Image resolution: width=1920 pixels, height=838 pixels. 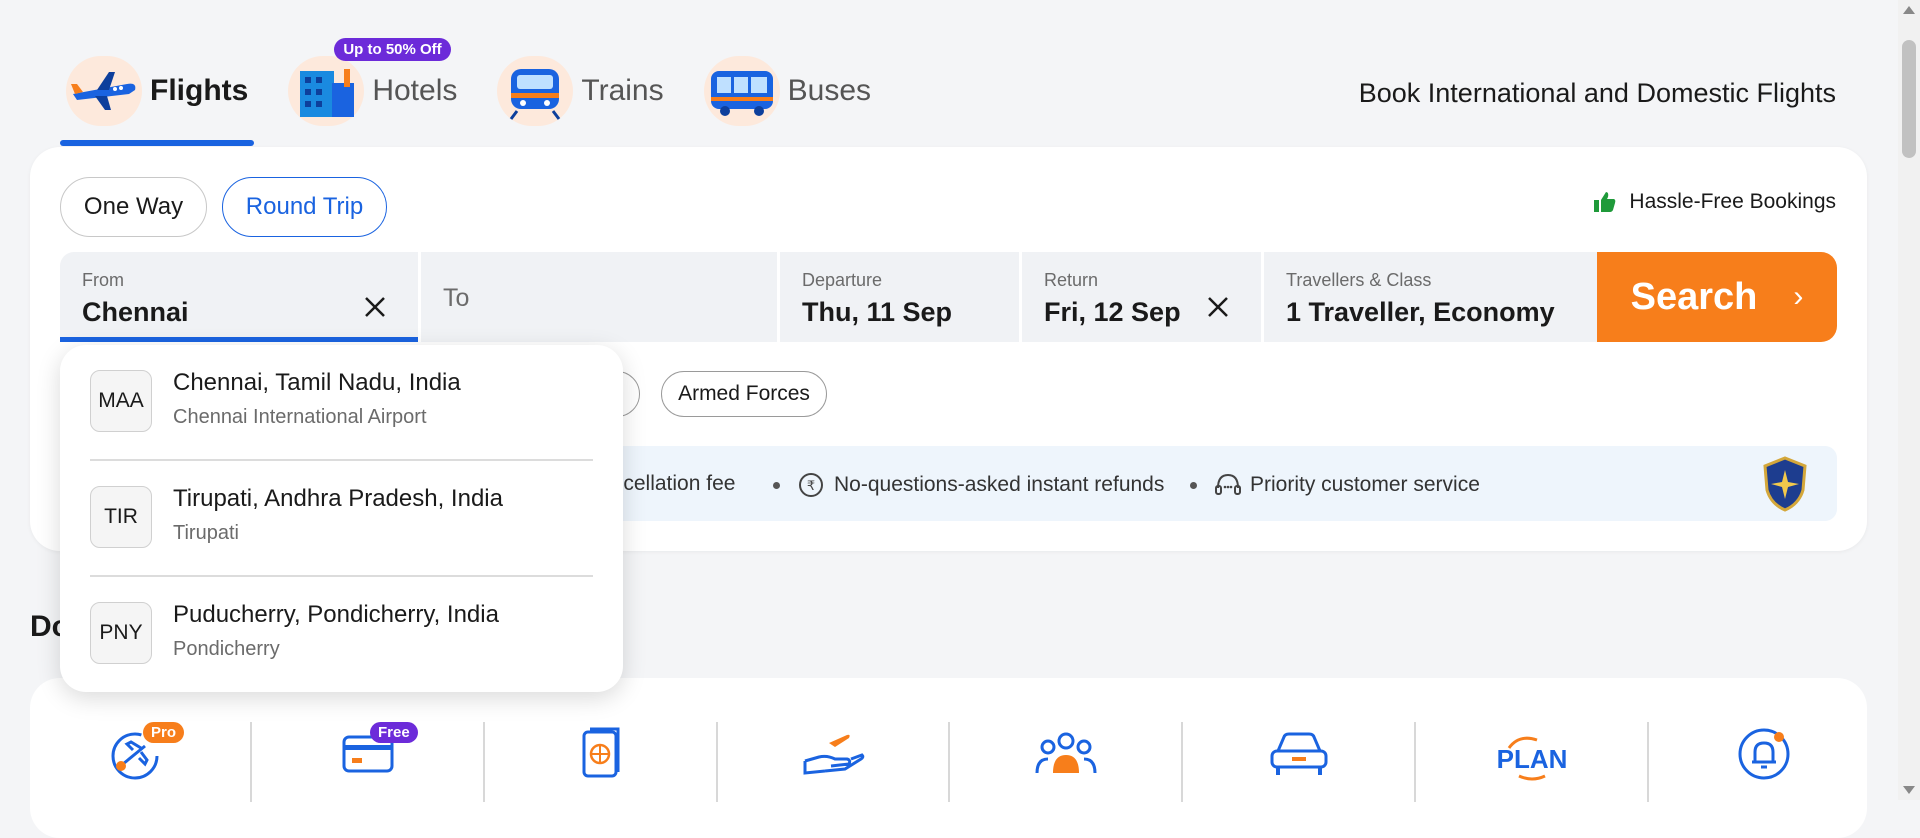 I want to click on group-icon, so click(x=1066, y=754).